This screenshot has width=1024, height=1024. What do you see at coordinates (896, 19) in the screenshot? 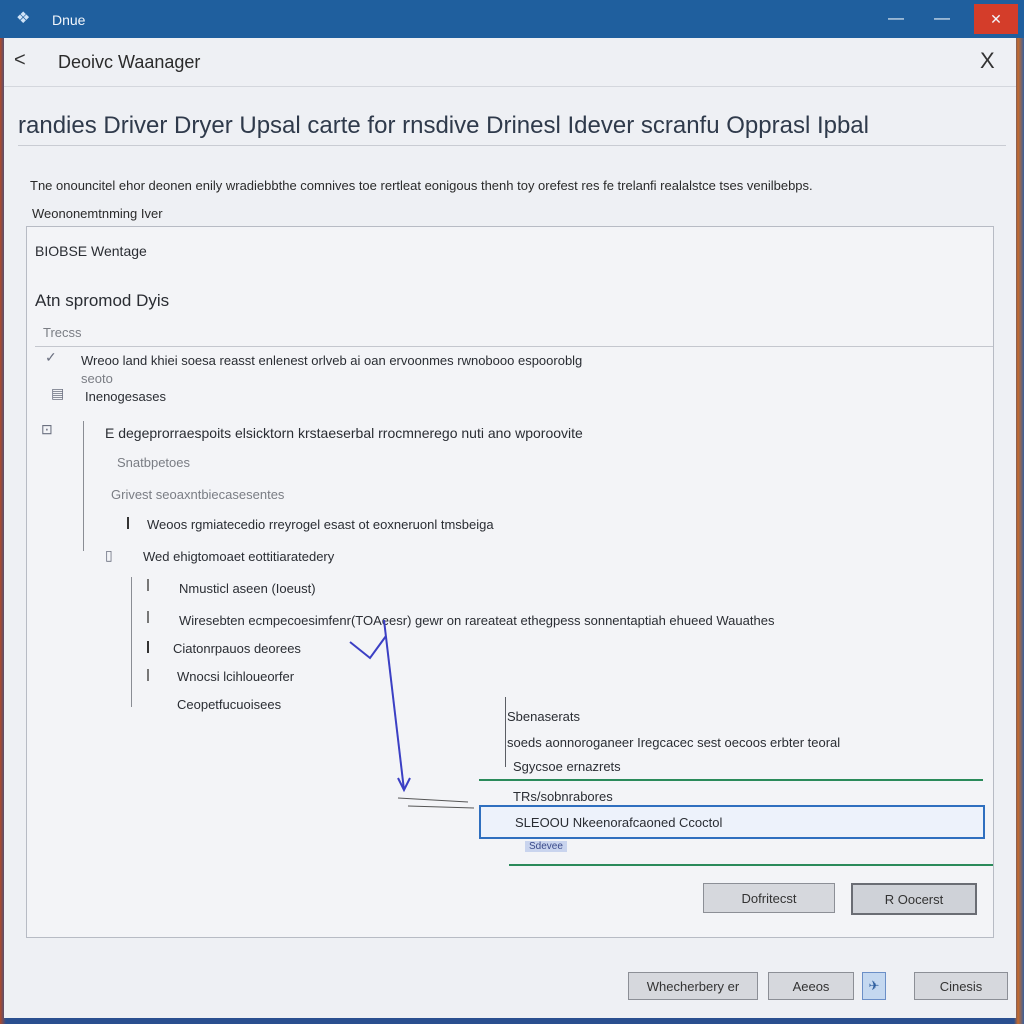
I see `minimize-button: —` at bounding box center [896, 19].